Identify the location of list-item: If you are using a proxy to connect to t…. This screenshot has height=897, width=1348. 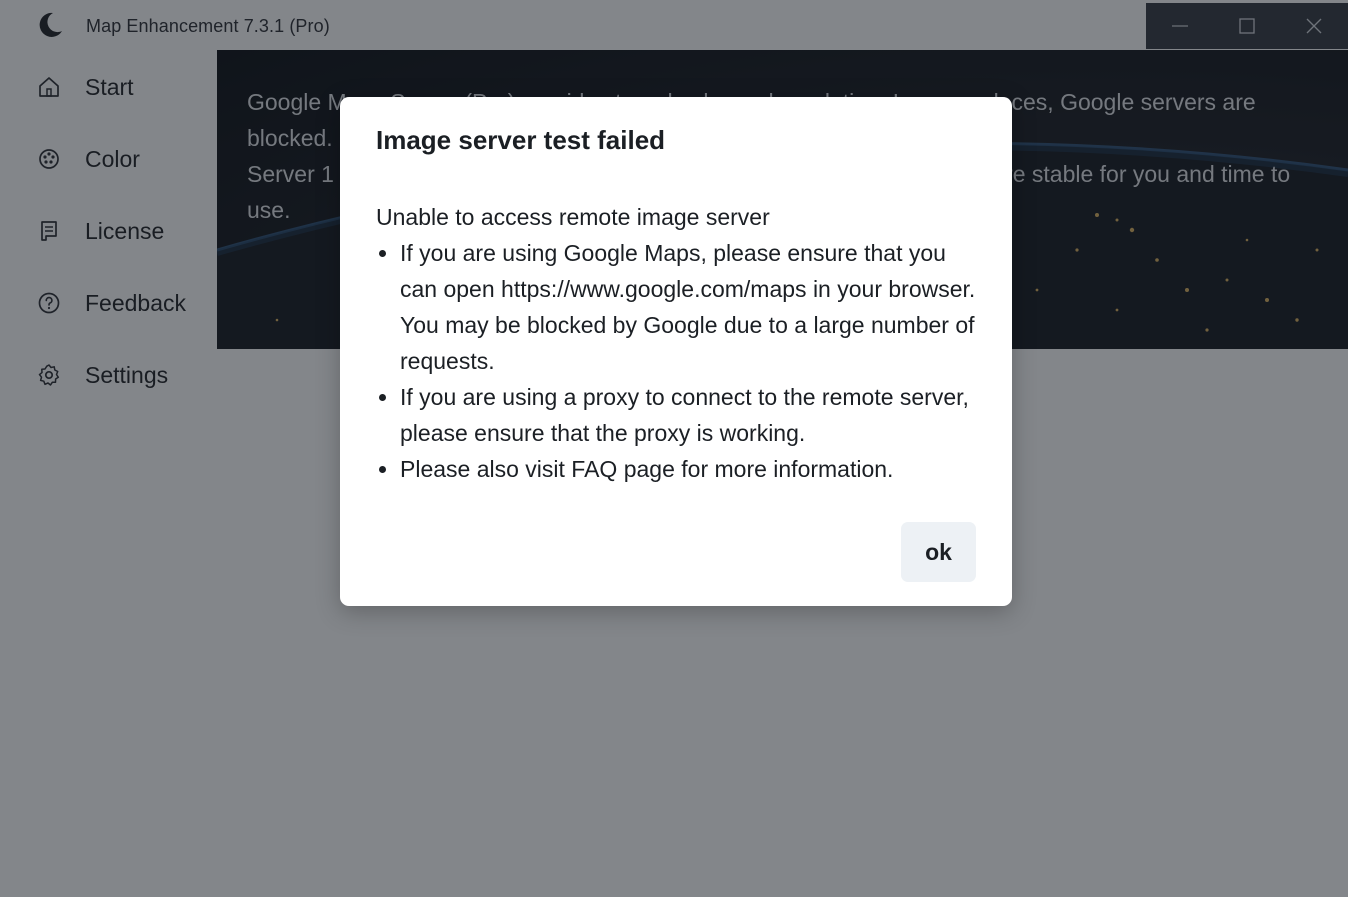
(693, 415).